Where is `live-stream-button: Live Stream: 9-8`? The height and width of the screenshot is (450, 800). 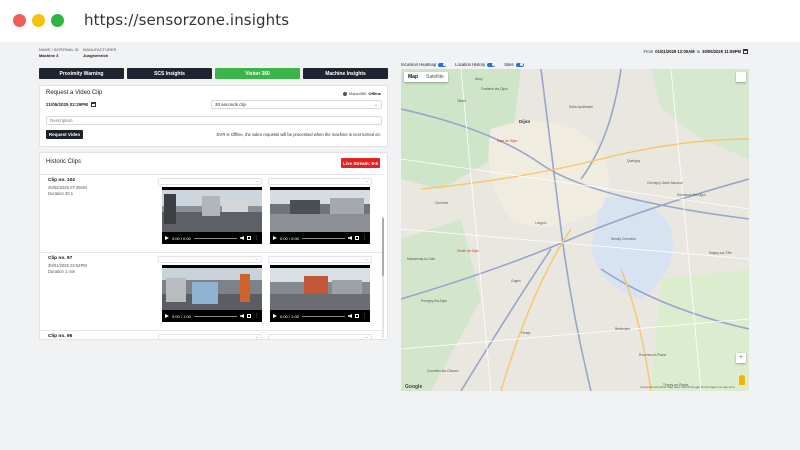
live-stream-button: Live Stream: 9-8 is located at coordinates (360, 163).